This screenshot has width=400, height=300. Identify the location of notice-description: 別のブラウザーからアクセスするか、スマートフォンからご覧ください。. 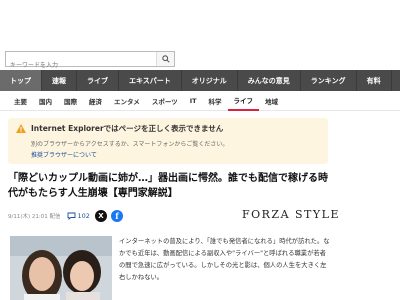
(130, 144).